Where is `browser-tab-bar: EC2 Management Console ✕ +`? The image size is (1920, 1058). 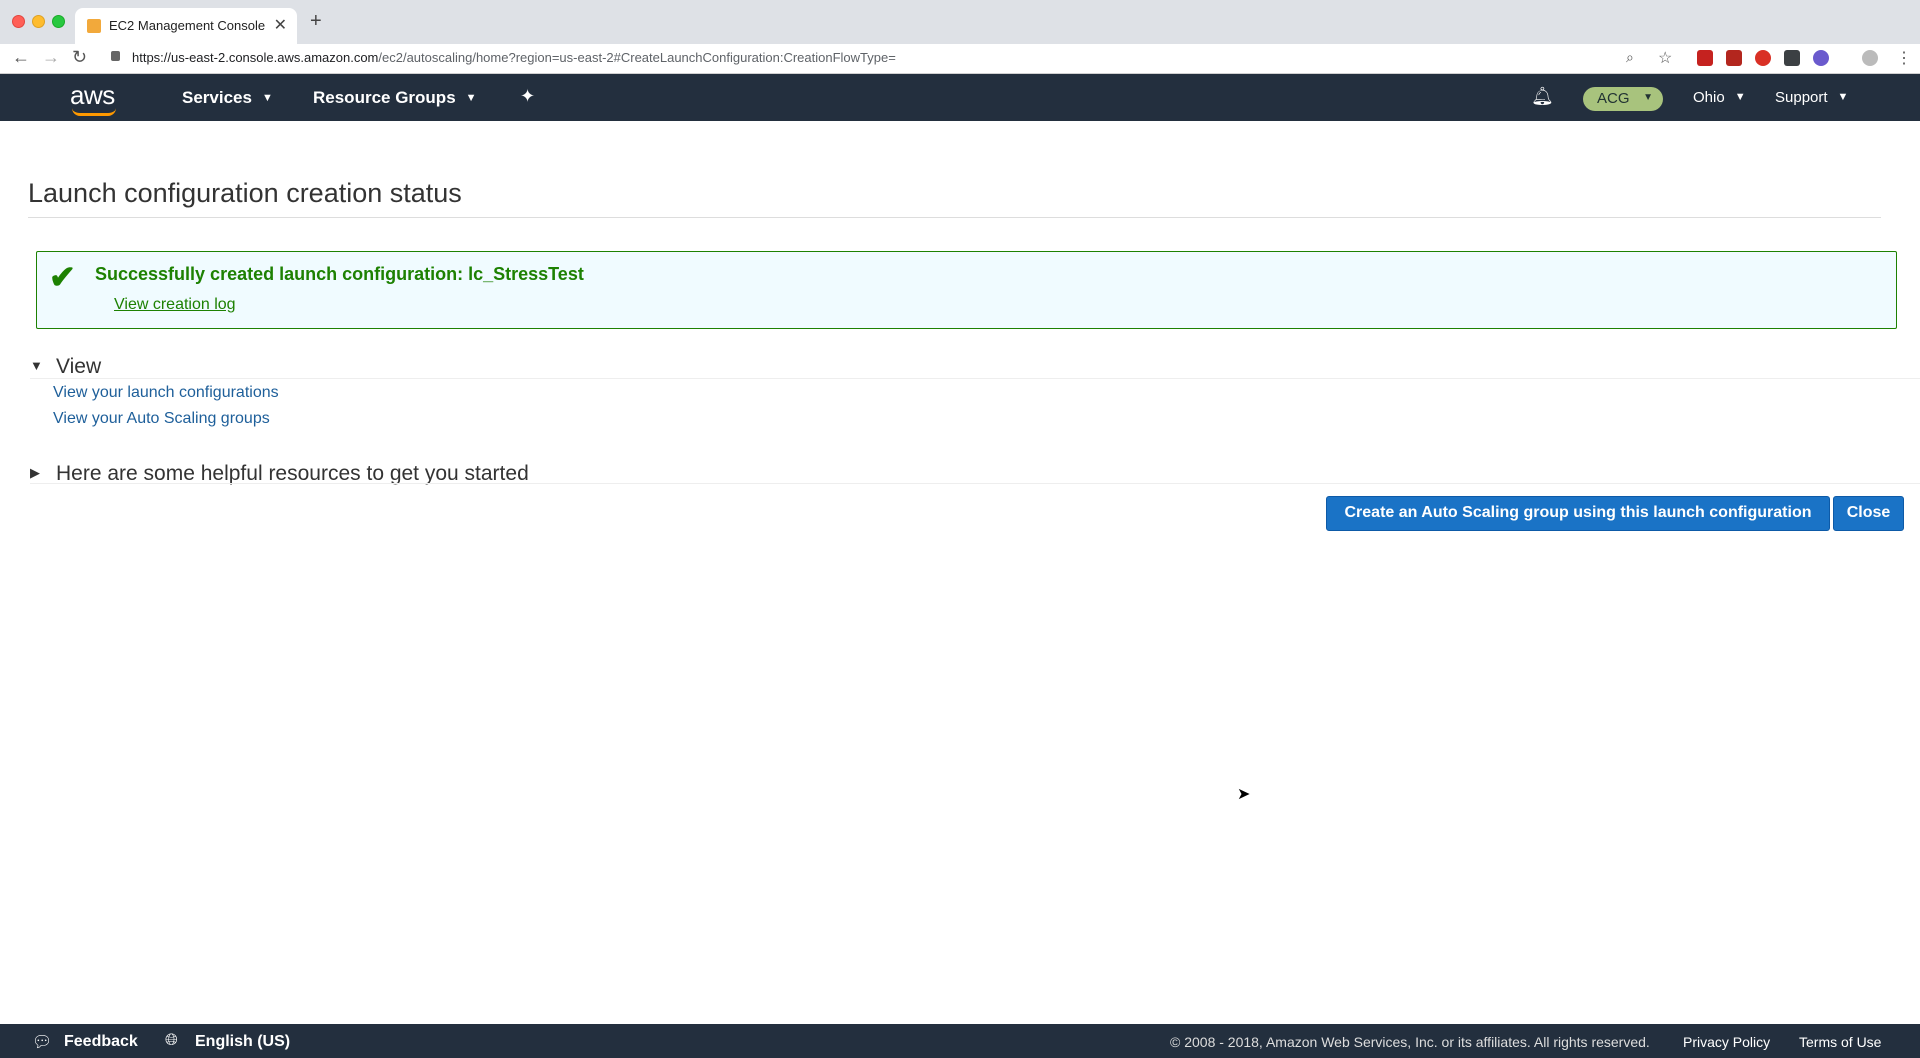
browser-tab-bar: EC2 Management Console ✕ + is located at coordinates (960, 22).